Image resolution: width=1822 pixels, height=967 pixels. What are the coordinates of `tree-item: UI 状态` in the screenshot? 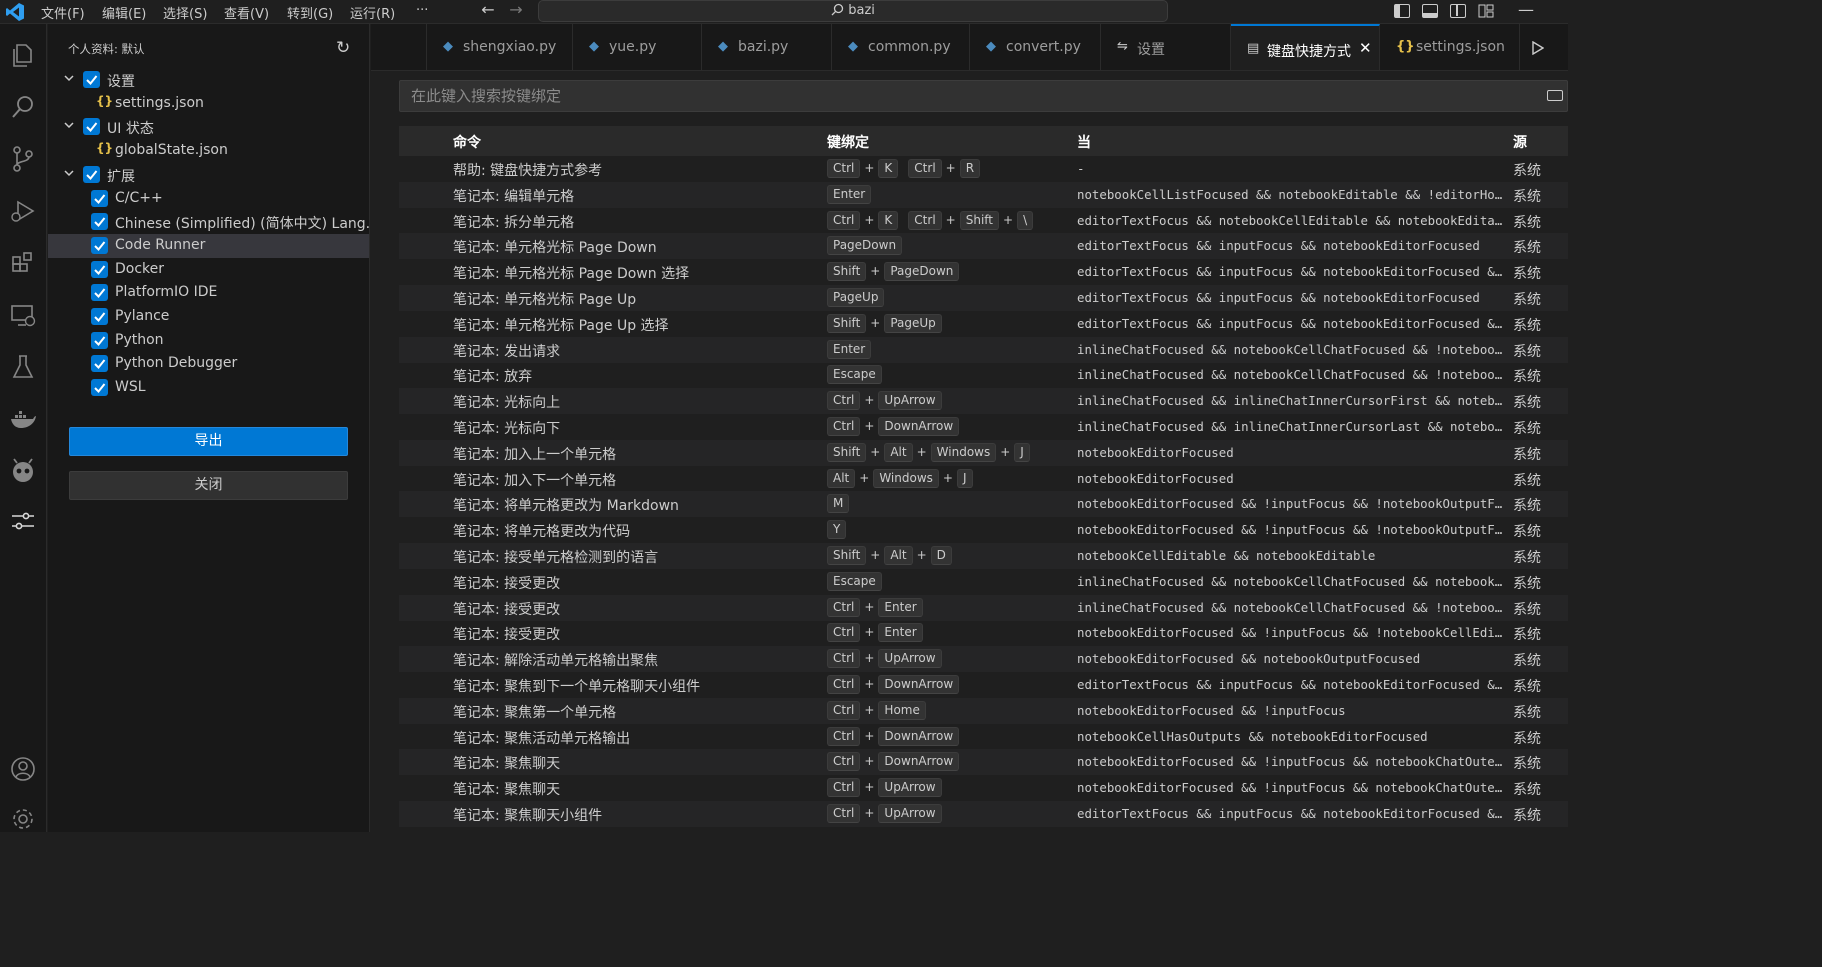 It's located at (208, 127).